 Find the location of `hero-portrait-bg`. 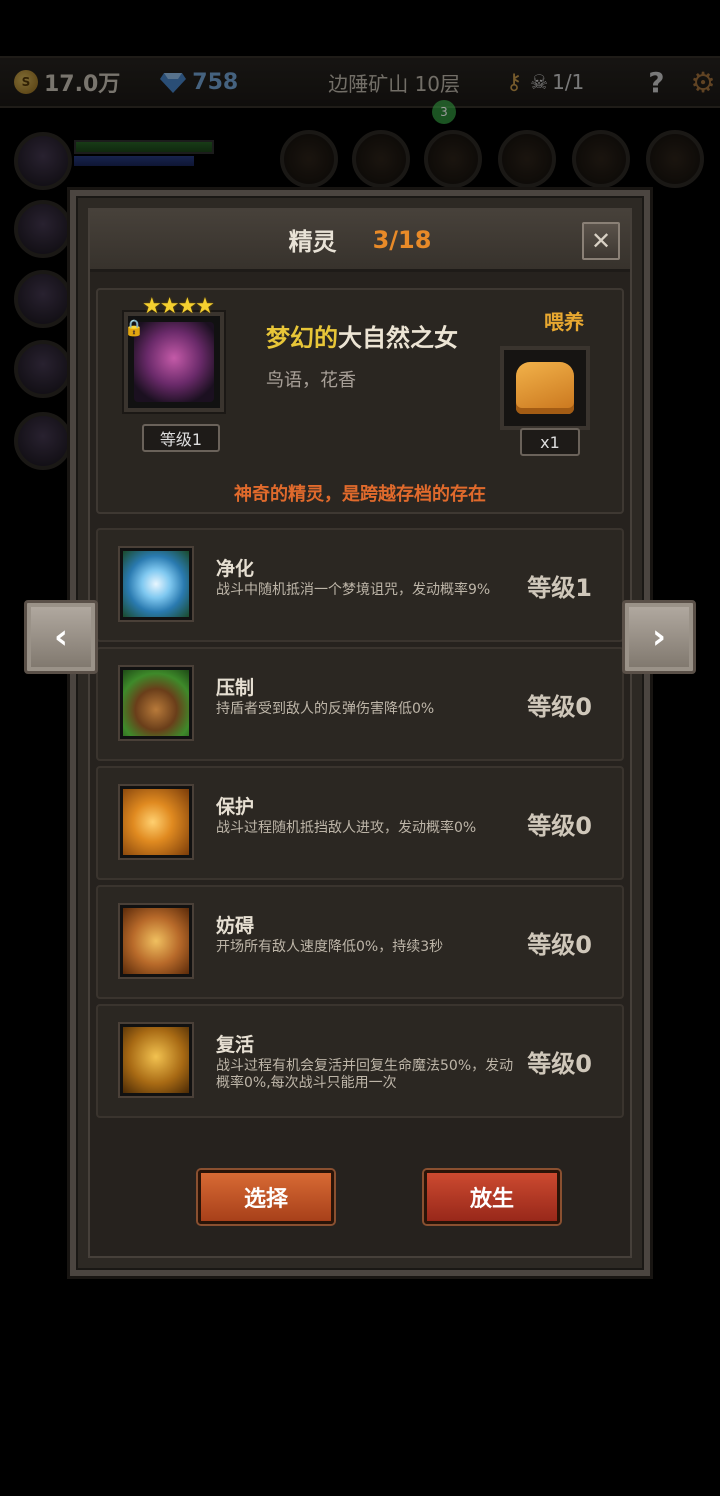

hero-portrait-bg is located at coordinates (43, 161).